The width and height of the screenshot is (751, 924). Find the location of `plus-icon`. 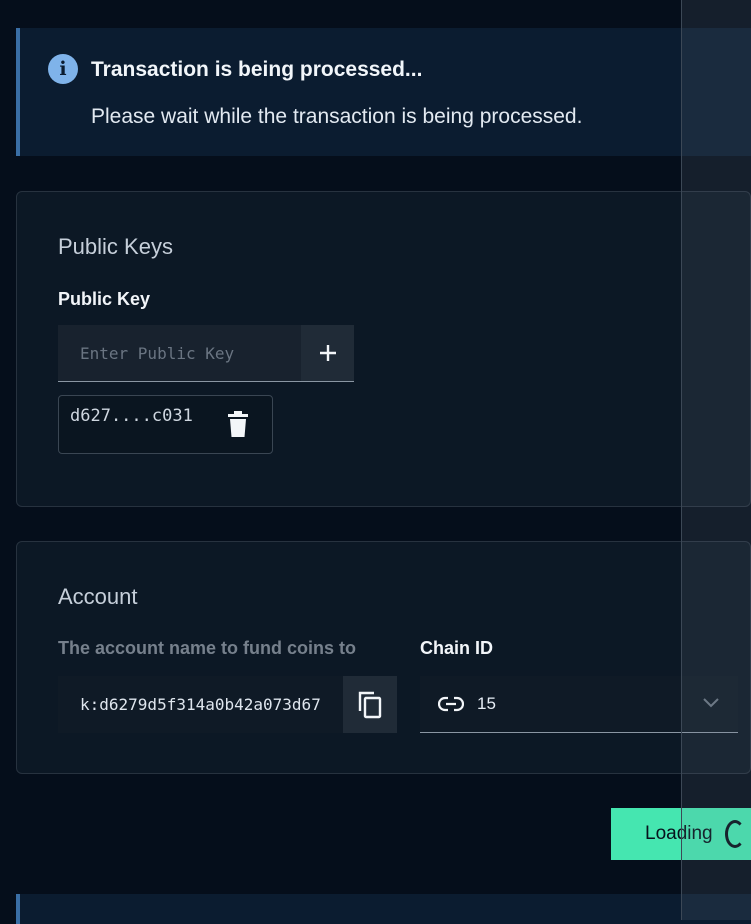

plus-icon is located at coordinates (327, 353).